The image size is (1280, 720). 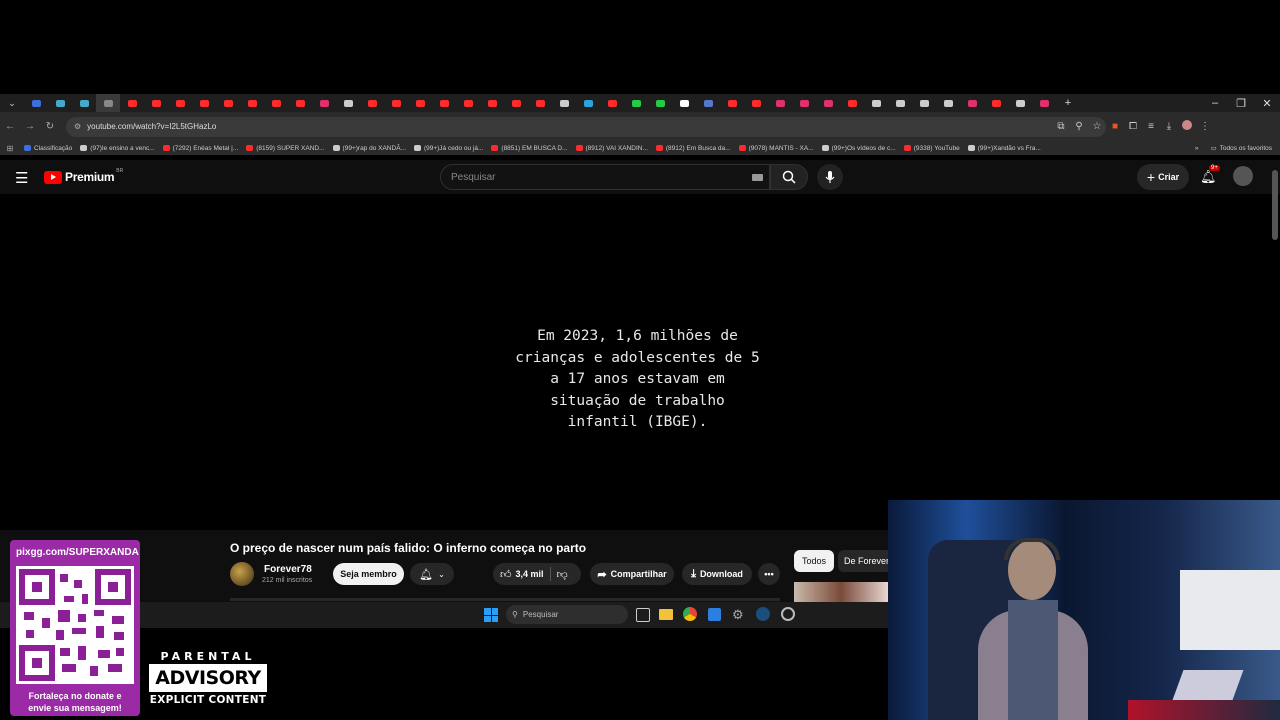 What do you see at coordinates (931, 148) in the screenshot?
I see `bookmark-item: (9338) YouTube` at bounding box center [931, 148].